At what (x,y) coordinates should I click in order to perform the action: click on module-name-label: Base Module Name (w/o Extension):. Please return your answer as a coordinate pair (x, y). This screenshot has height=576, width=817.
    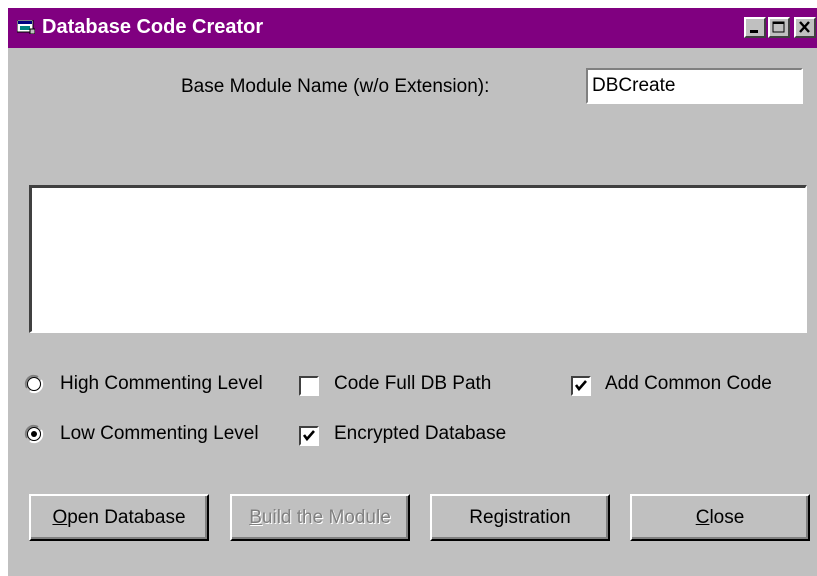
    Looking at the image, I should click on (335, 86).